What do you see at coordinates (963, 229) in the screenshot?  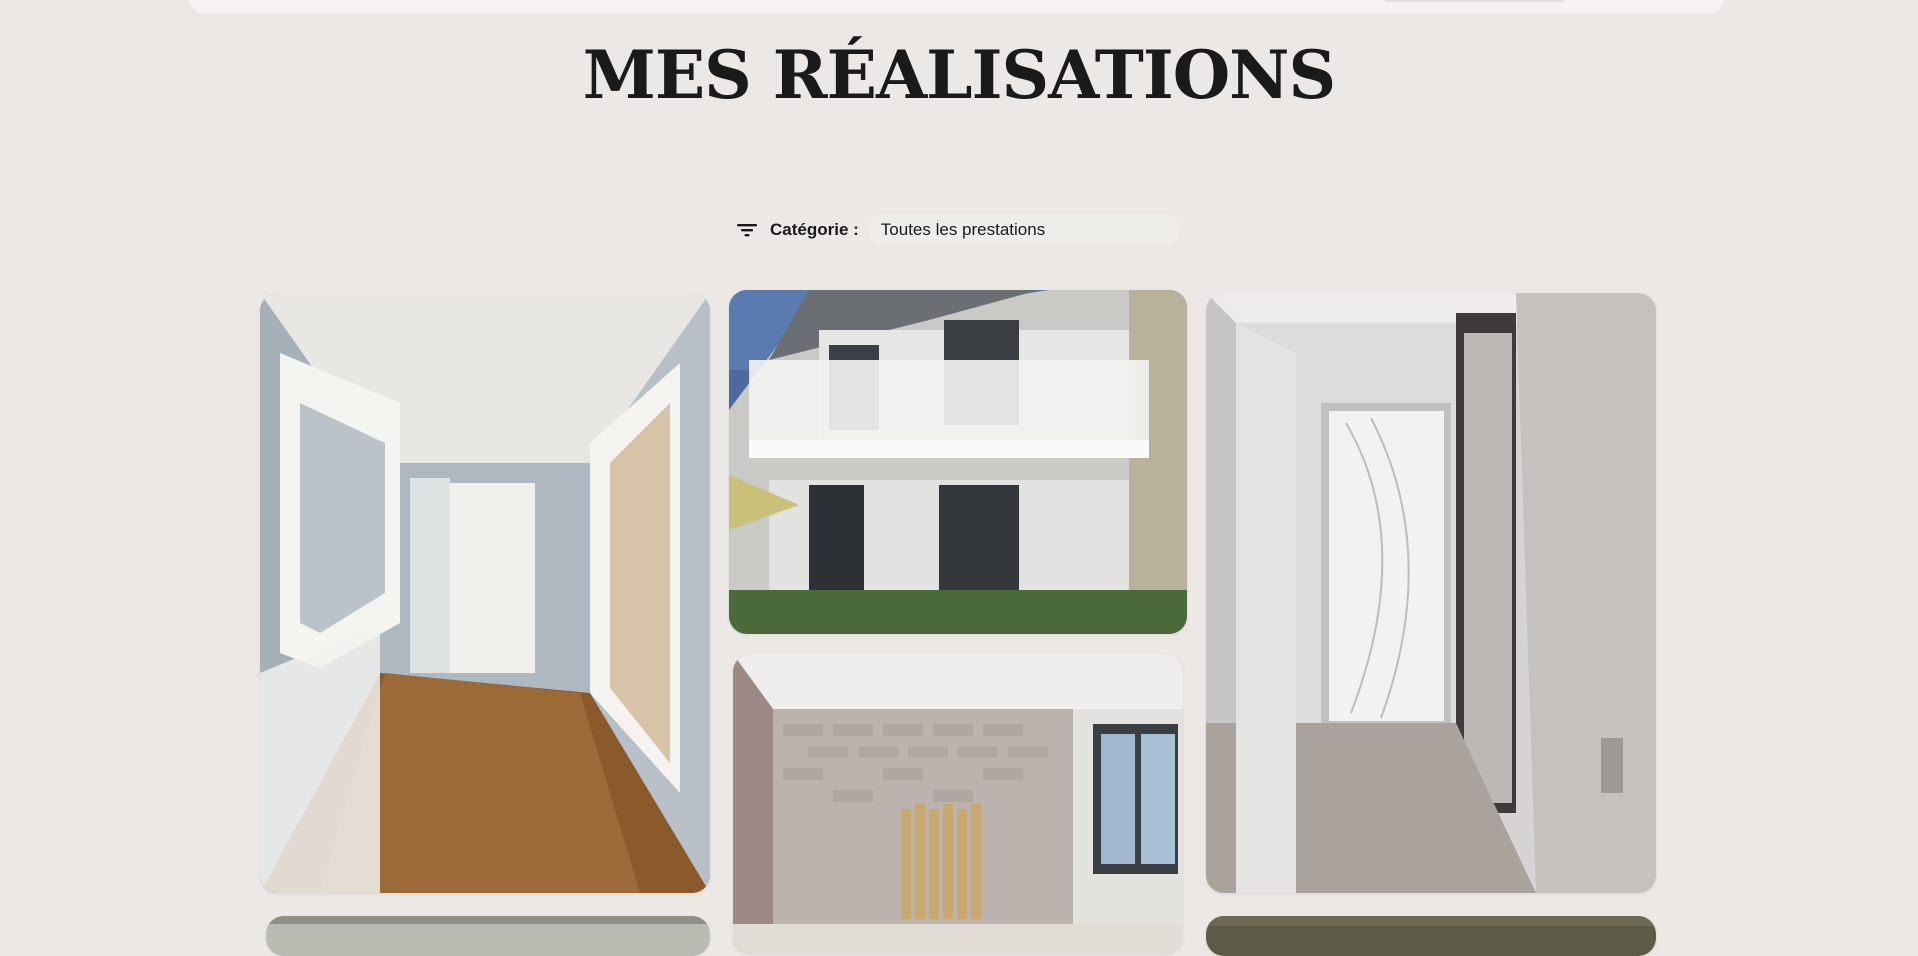 I see `category-select-value: Toutes les prestations` at bounding box center [963, 229].